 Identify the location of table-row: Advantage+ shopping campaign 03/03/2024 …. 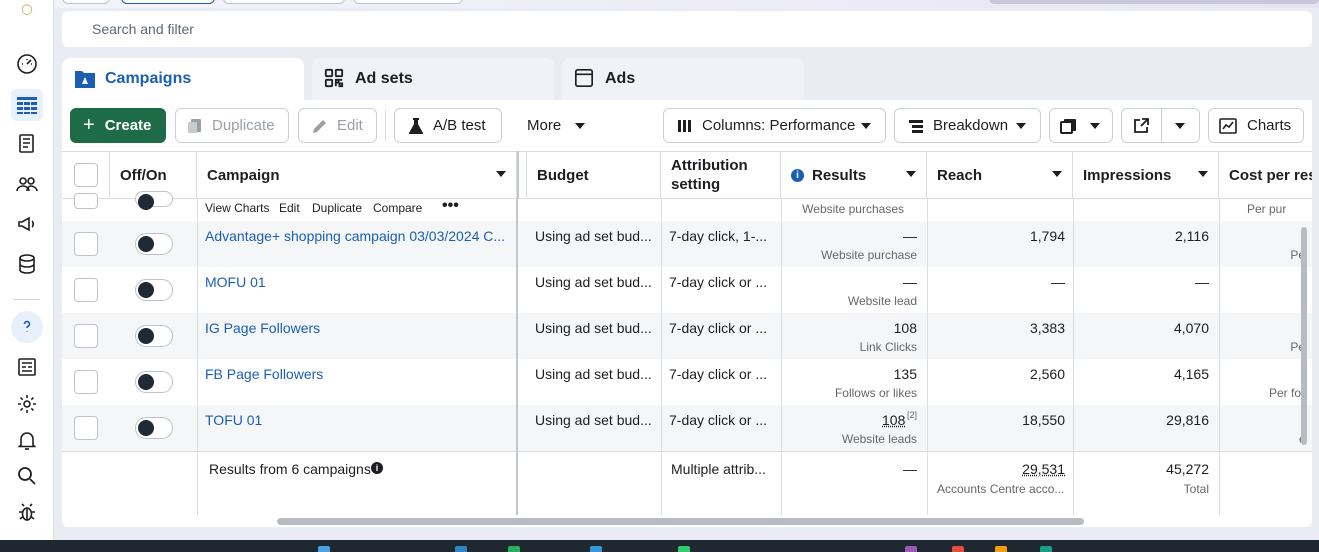
(687, 244).